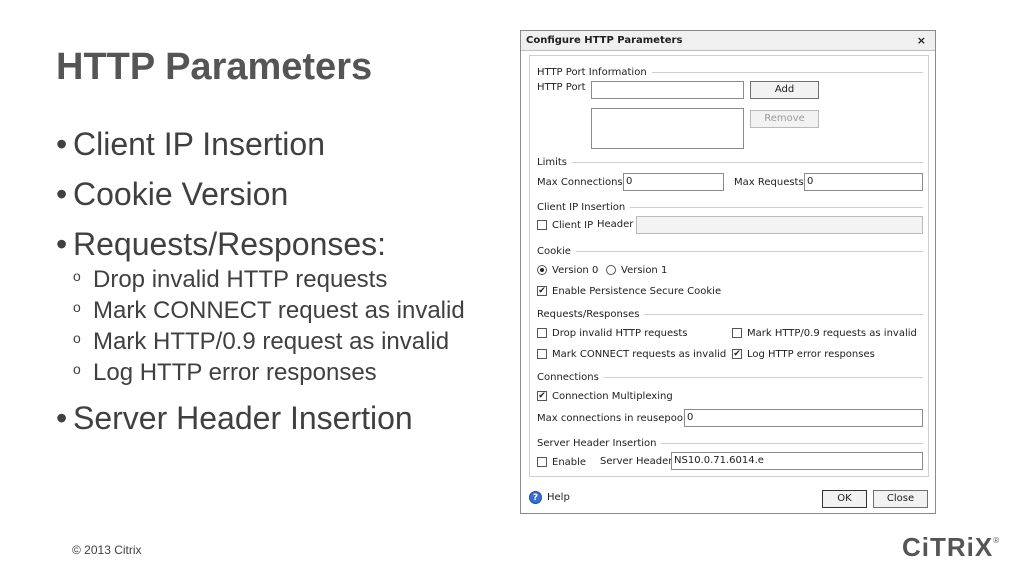  What do you see at coordinates (728, 41) in the screenshot?
I see `dialog-titlebar: Configure HTTP Parameters ×` at bounding box center [728, 41].